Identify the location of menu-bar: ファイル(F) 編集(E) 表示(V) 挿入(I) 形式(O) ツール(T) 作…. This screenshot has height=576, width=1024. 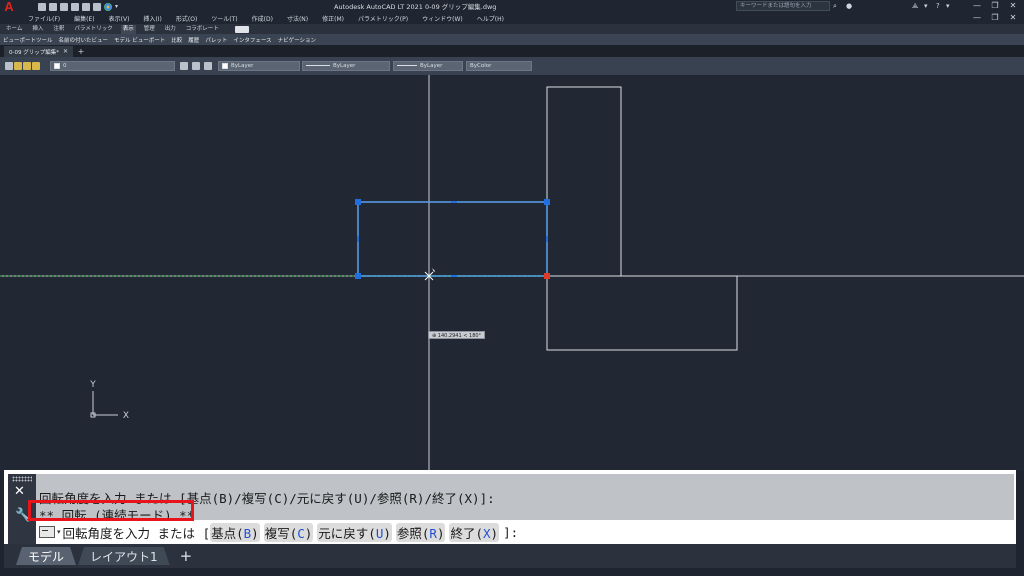
(512, 18).